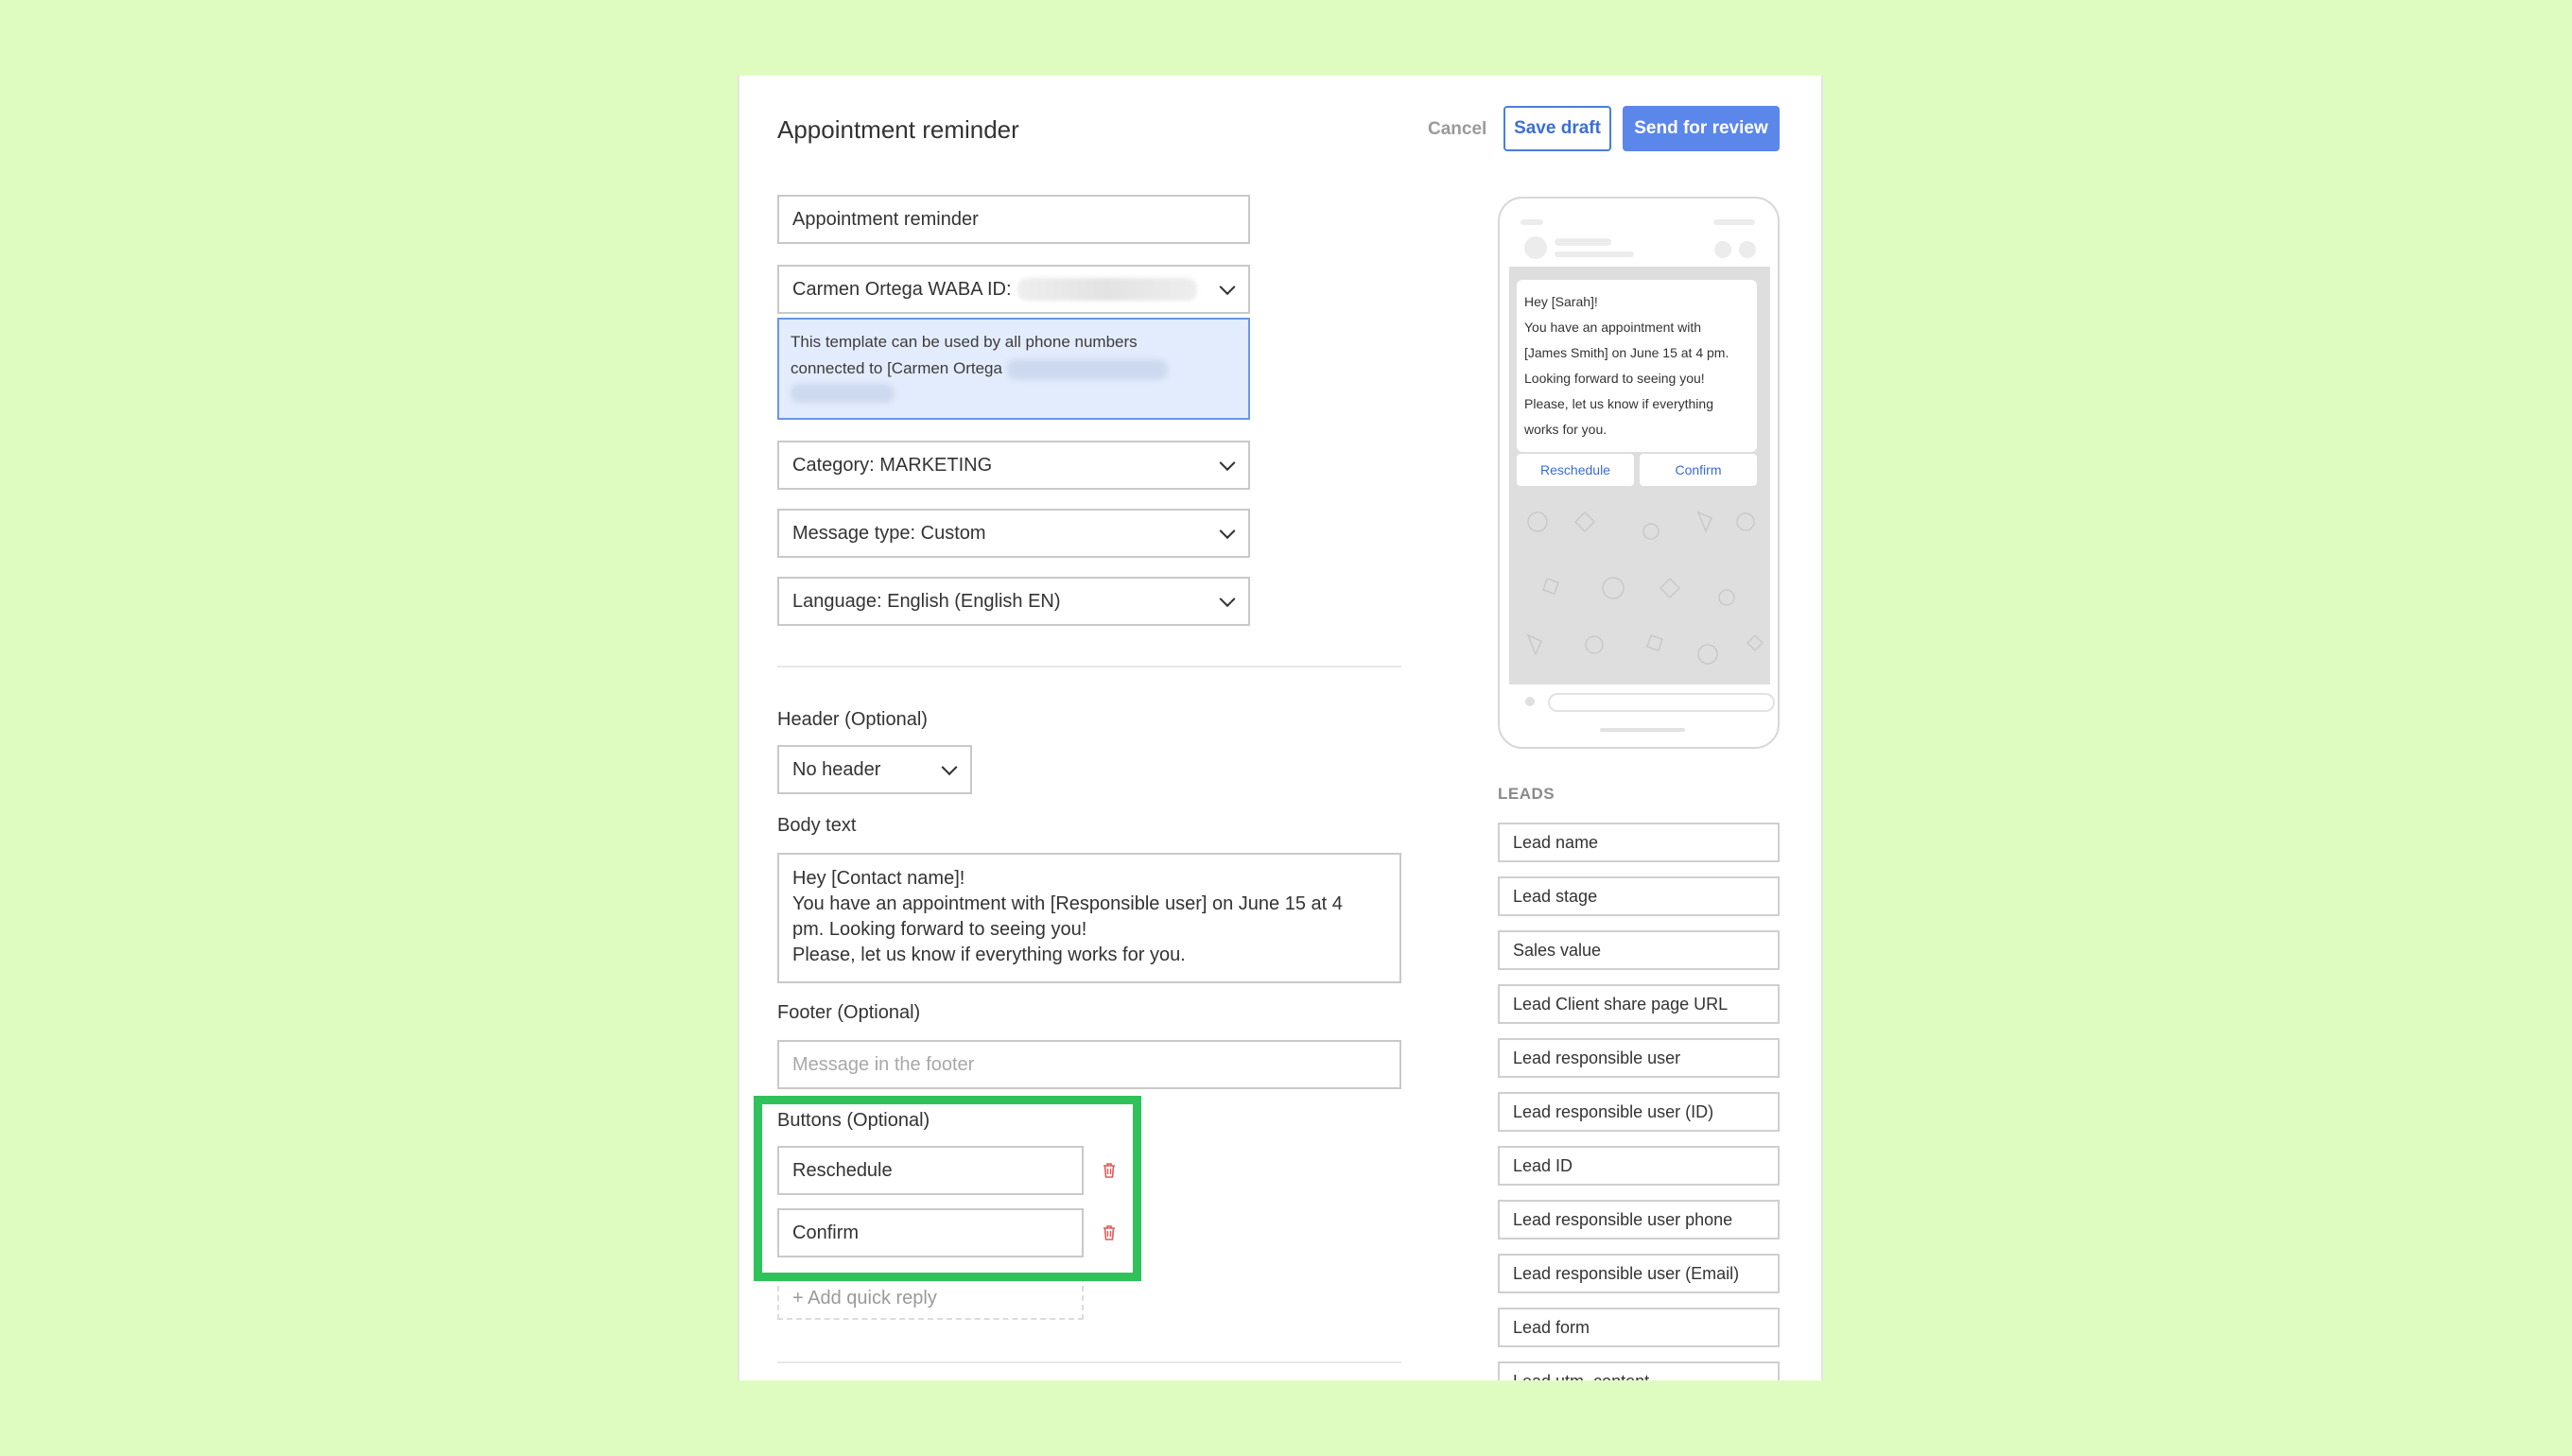 The image size is (2572, 1456). Describe the element at coordinates (1639, 1058) in the screenshot. I see `lead-placeholder-item: Lead responsible user` at that location.